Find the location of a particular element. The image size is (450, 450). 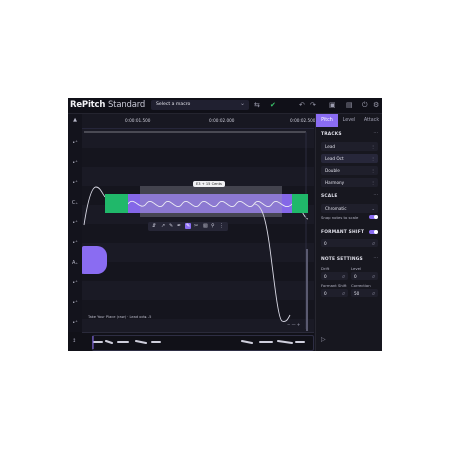

pencil-icon: ✎ is located at coordinates (171, 226).